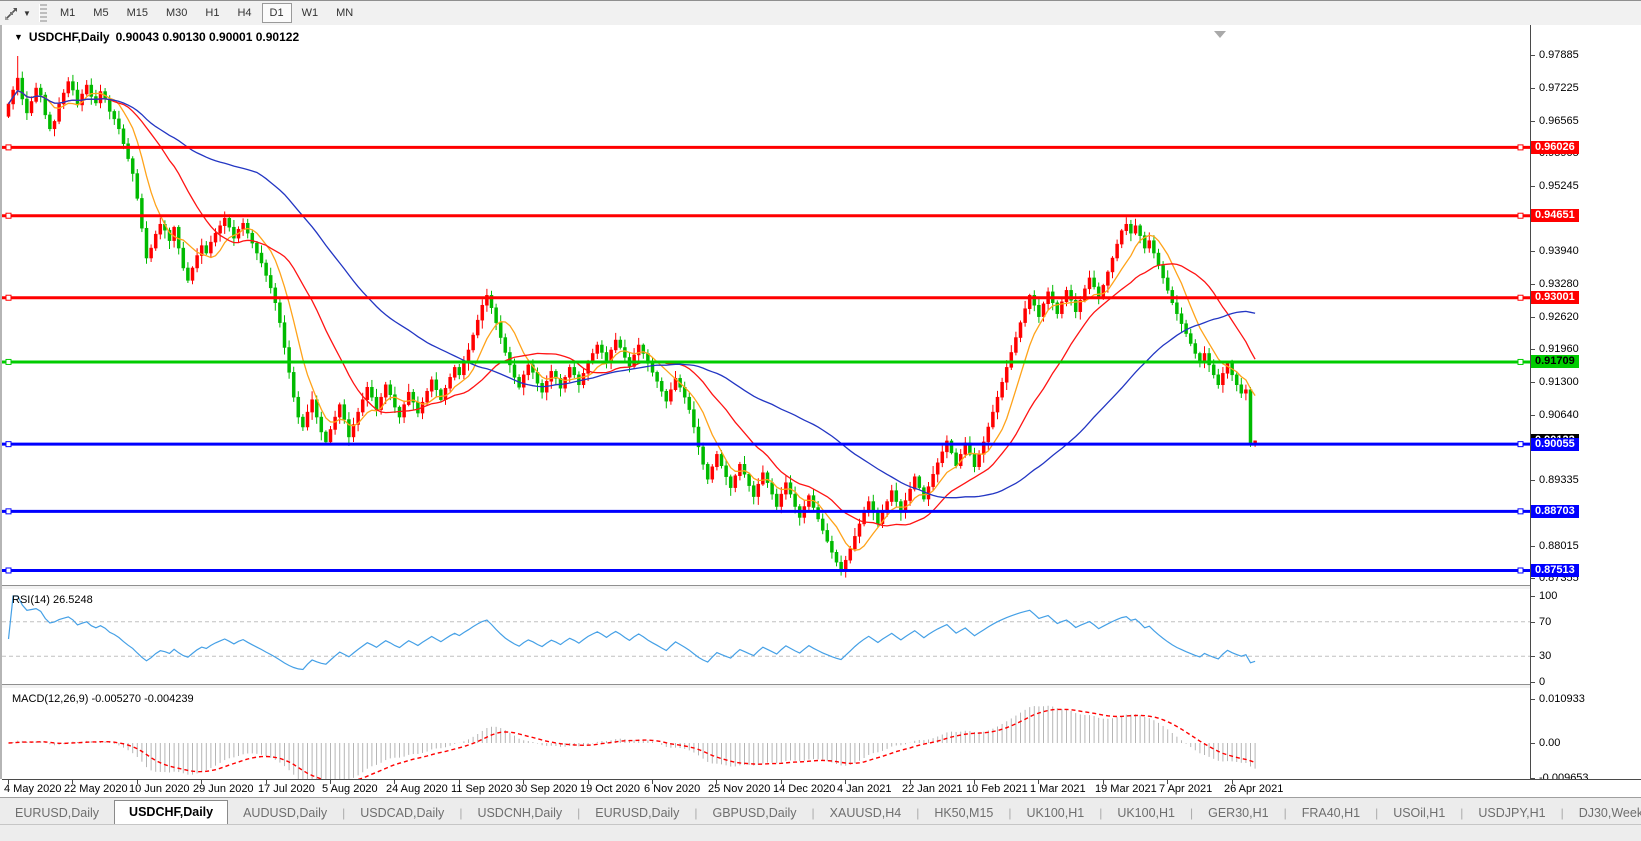 This screenshot has width=1641, height=841. Describe the element at coordinates (963, 813) in the screenshot. I see `chart-tab-hk50-m15: HK50,M15` at that location.